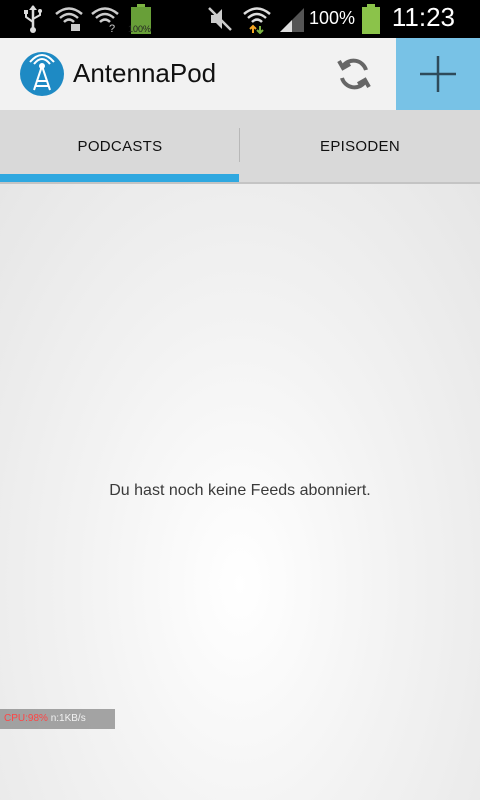 This screenshot has height=800, width=480. I want to click on battery-percent: 100%, so click(332, 18).